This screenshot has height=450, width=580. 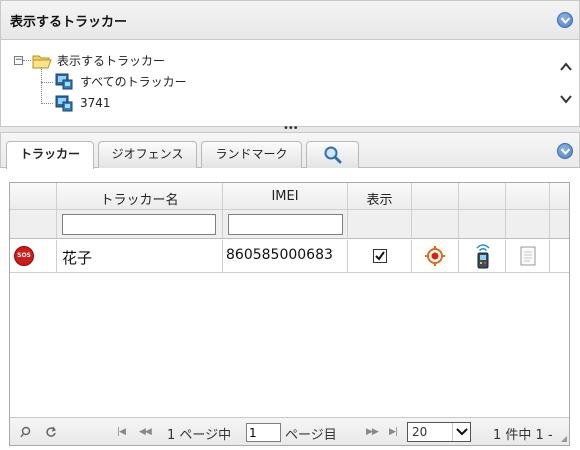 I want to click on sos-icon-text: SOS, so click(x=24, y=255).